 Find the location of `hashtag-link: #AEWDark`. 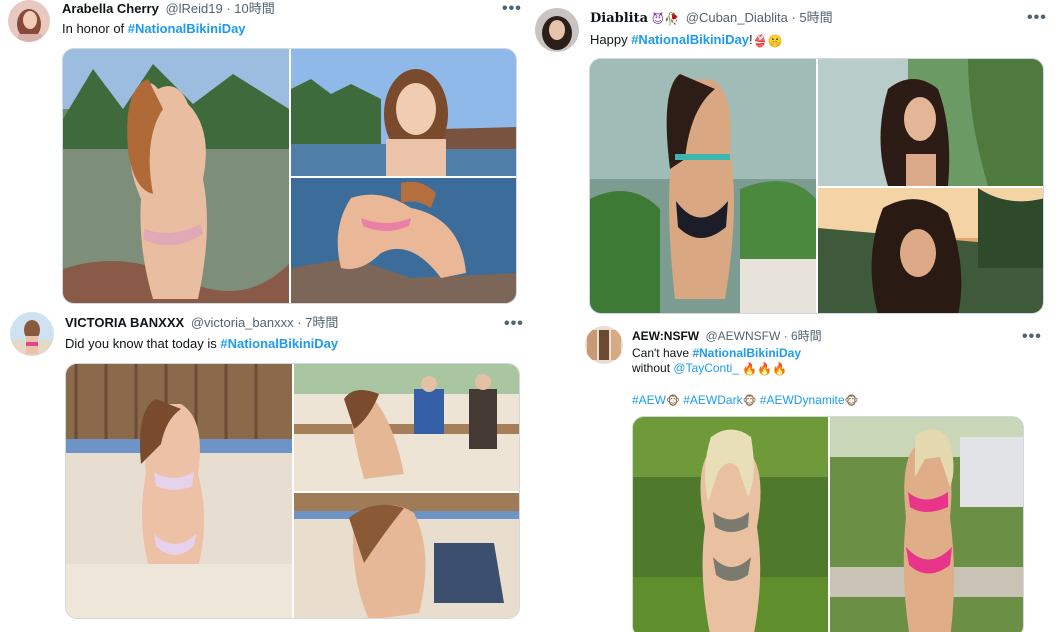

hashtag-link: #AEWDark is located at coordinates (712, 400).